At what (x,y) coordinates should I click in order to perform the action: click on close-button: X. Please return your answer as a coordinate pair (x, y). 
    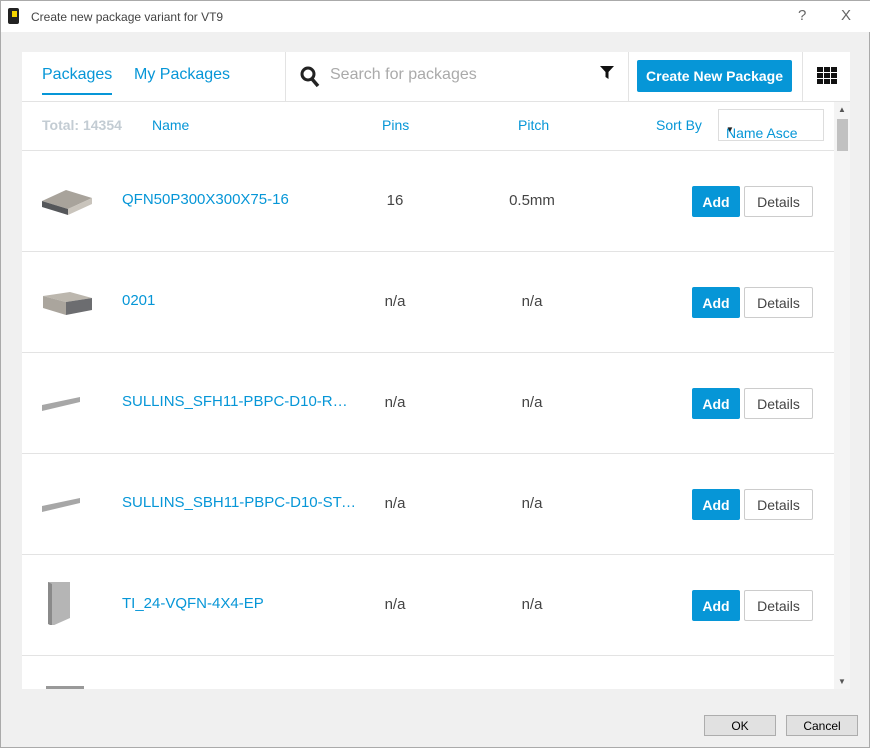
    Looking at the image, I should click on (846, 15).